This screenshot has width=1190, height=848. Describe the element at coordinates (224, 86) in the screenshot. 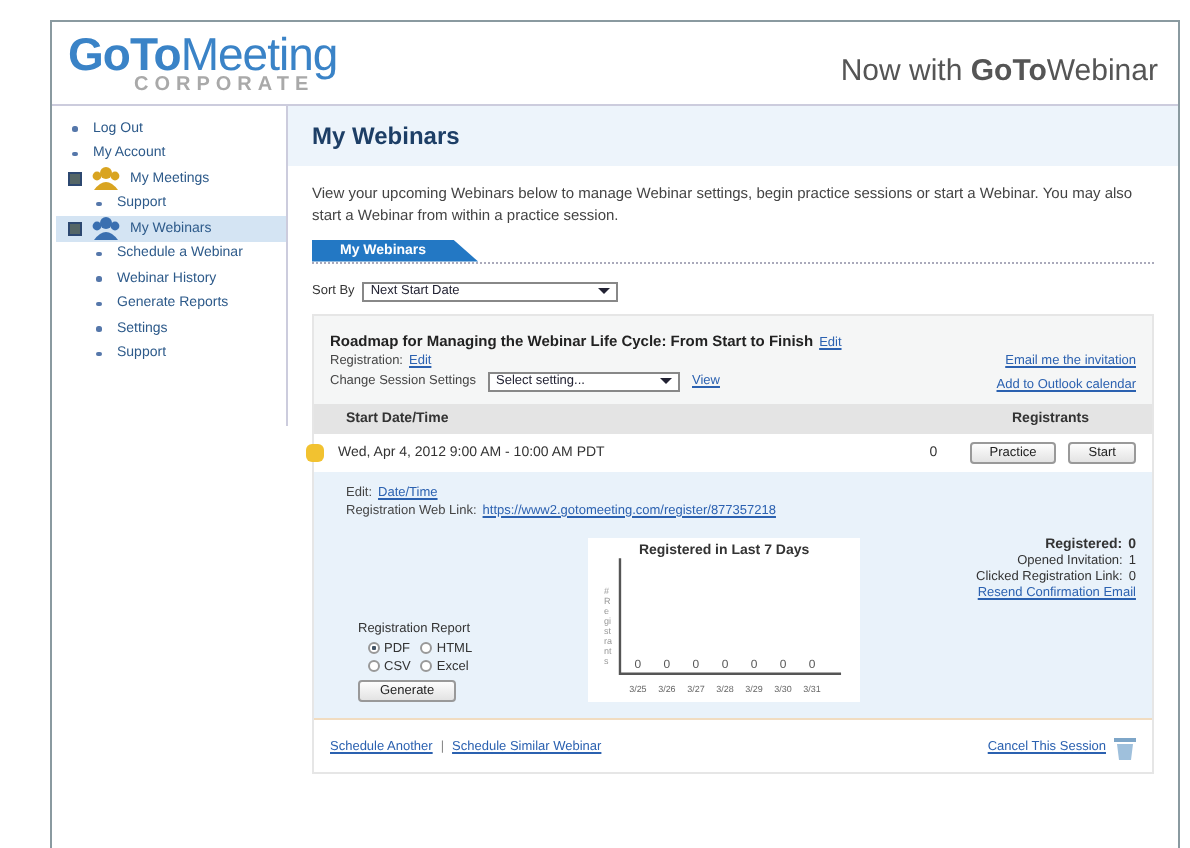

I see `logo-subtitle: CORPORATE` at that location.